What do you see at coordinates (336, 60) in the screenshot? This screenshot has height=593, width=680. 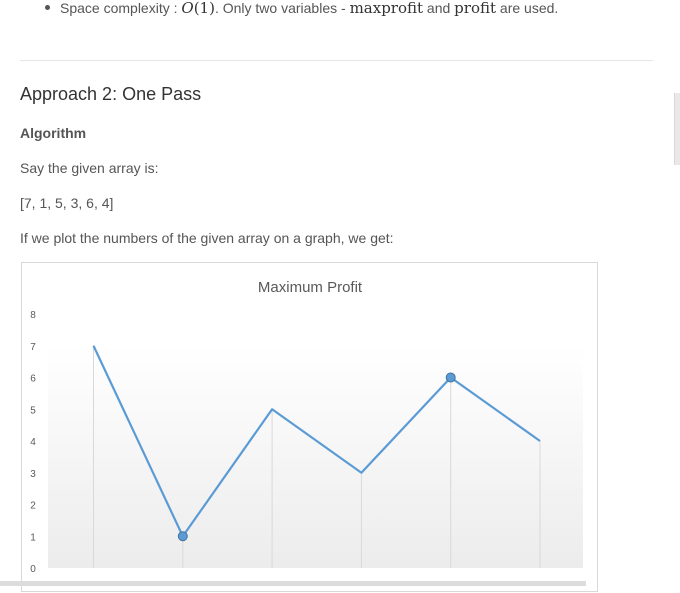 I see `section-divider` at bounding box center [336, 60].